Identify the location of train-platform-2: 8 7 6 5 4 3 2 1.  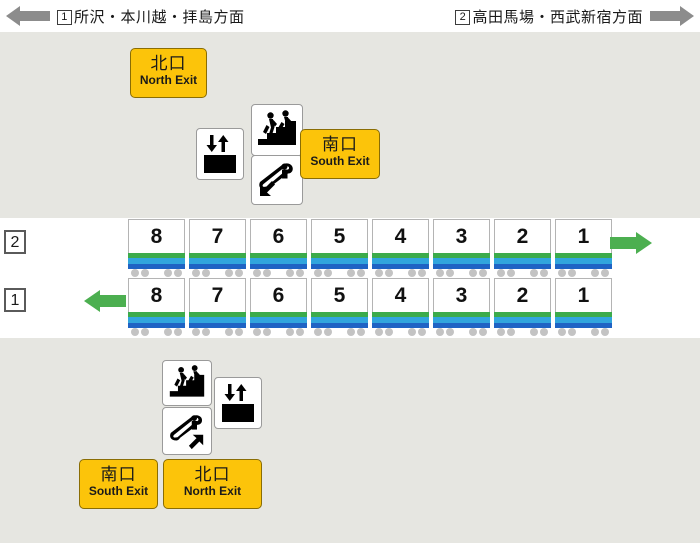
(370, 248).